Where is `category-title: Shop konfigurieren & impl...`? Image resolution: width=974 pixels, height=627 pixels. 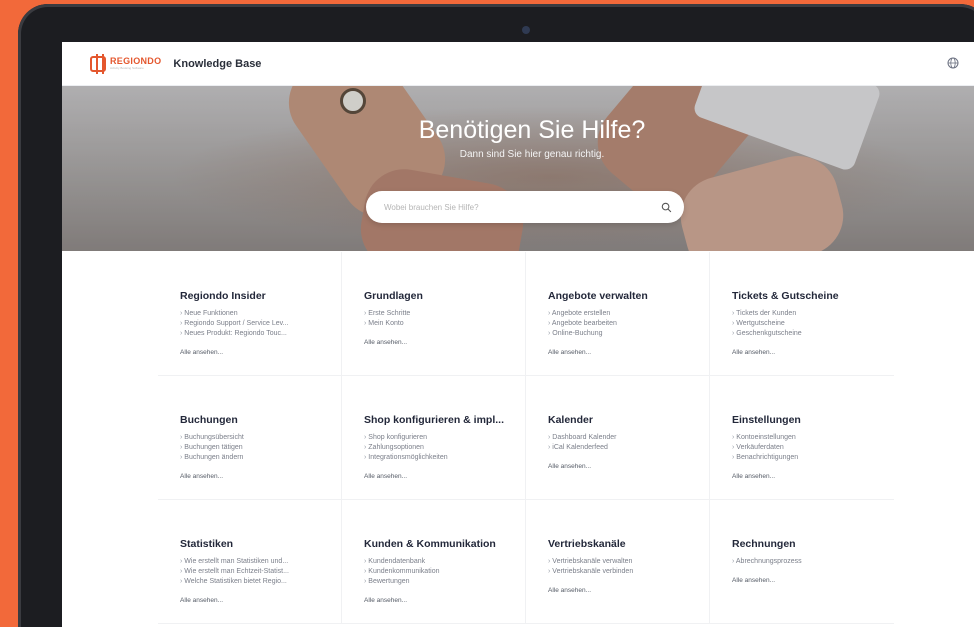 category-title: Shop konfigurieren & impl... is located at coordinates (444, 420).